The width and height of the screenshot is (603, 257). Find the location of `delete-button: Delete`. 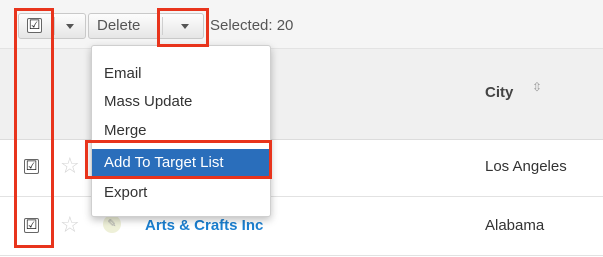

delete-button: Delete is located at coordinates (118, 26).